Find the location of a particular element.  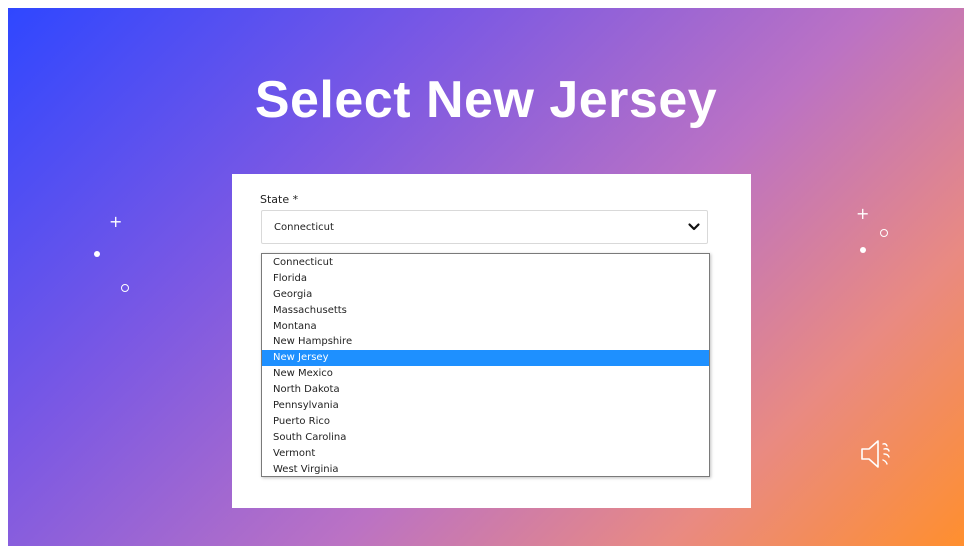

dropdown-option: Georgia is located at coordinates (485, 295).